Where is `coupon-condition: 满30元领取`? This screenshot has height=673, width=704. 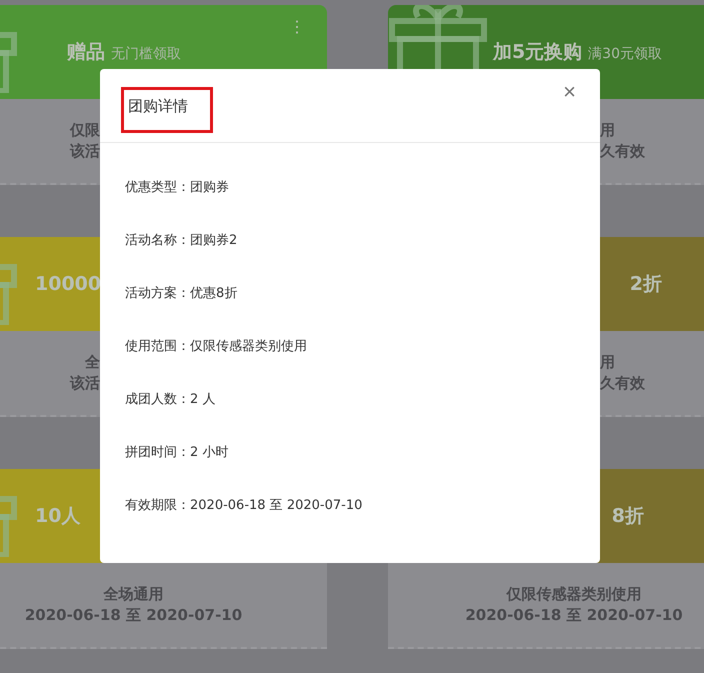 coupon-condition: 满30元领取 is located at coordinates (625, 53).